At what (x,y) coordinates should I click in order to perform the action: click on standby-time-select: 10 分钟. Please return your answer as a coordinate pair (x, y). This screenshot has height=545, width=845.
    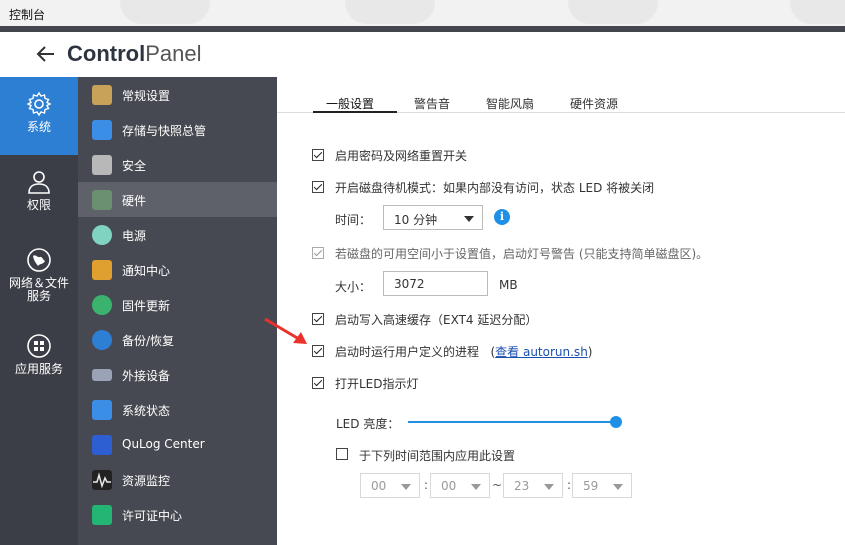
    Looking at the image, I should click on (433, 217).